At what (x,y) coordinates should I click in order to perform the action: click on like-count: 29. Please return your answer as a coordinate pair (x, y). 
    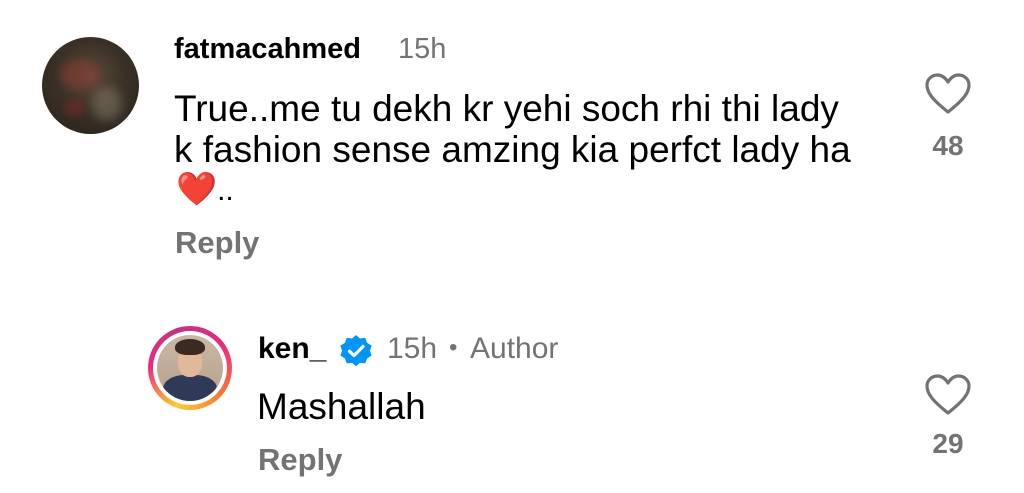
    Looking at the image, I should click on (948, 443).